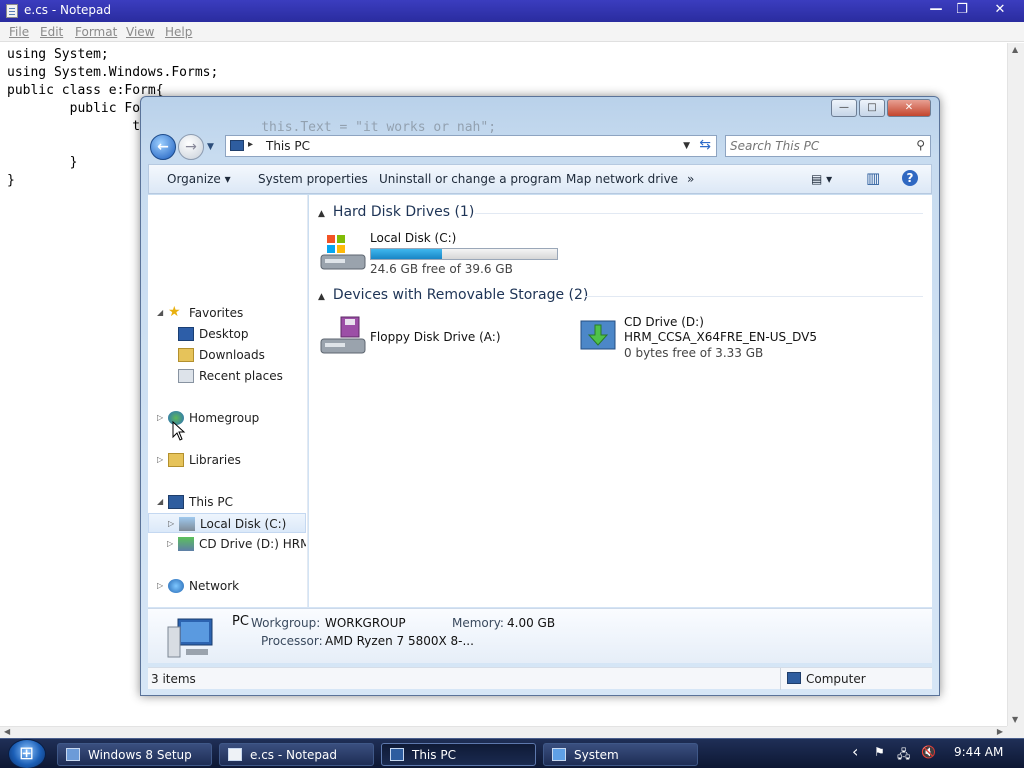  Describe the element at coordinates (705, 145) in the screenshot. I see `refresh-icon: ⇆` at that location.